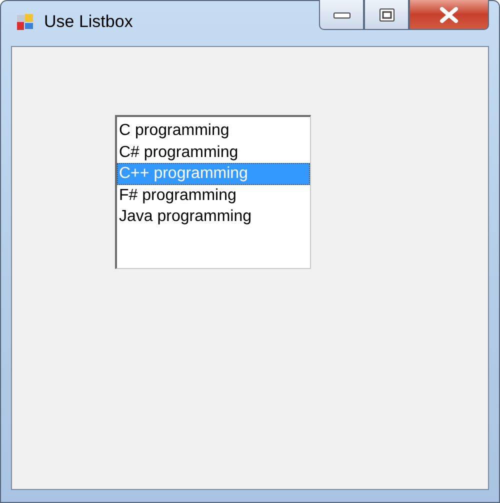 The height and width of the screenshot is (503, 500). I want to click on list-item: F# programming, so click(213, 195).